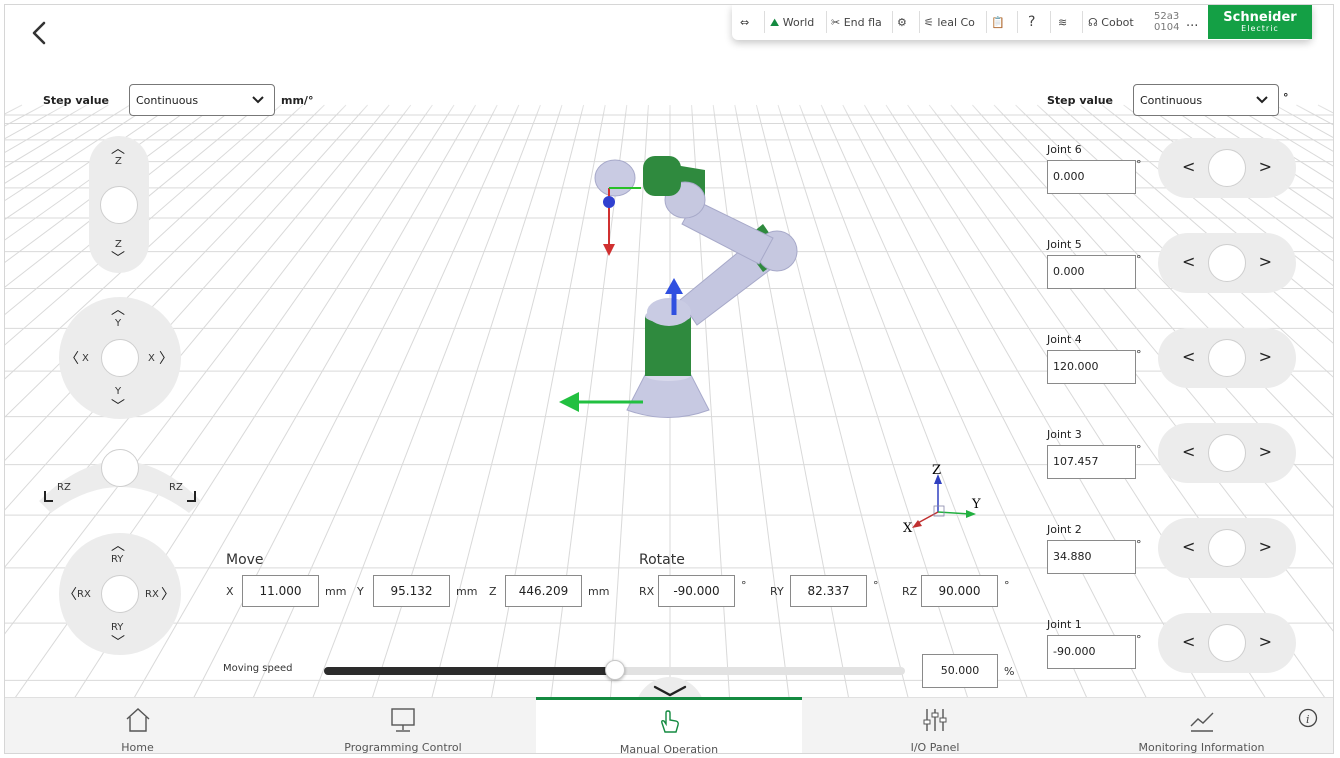 The width and height of the screenshot is (1340, 758). I want to click on joint-4-jog-knob, so click(1227, 358).